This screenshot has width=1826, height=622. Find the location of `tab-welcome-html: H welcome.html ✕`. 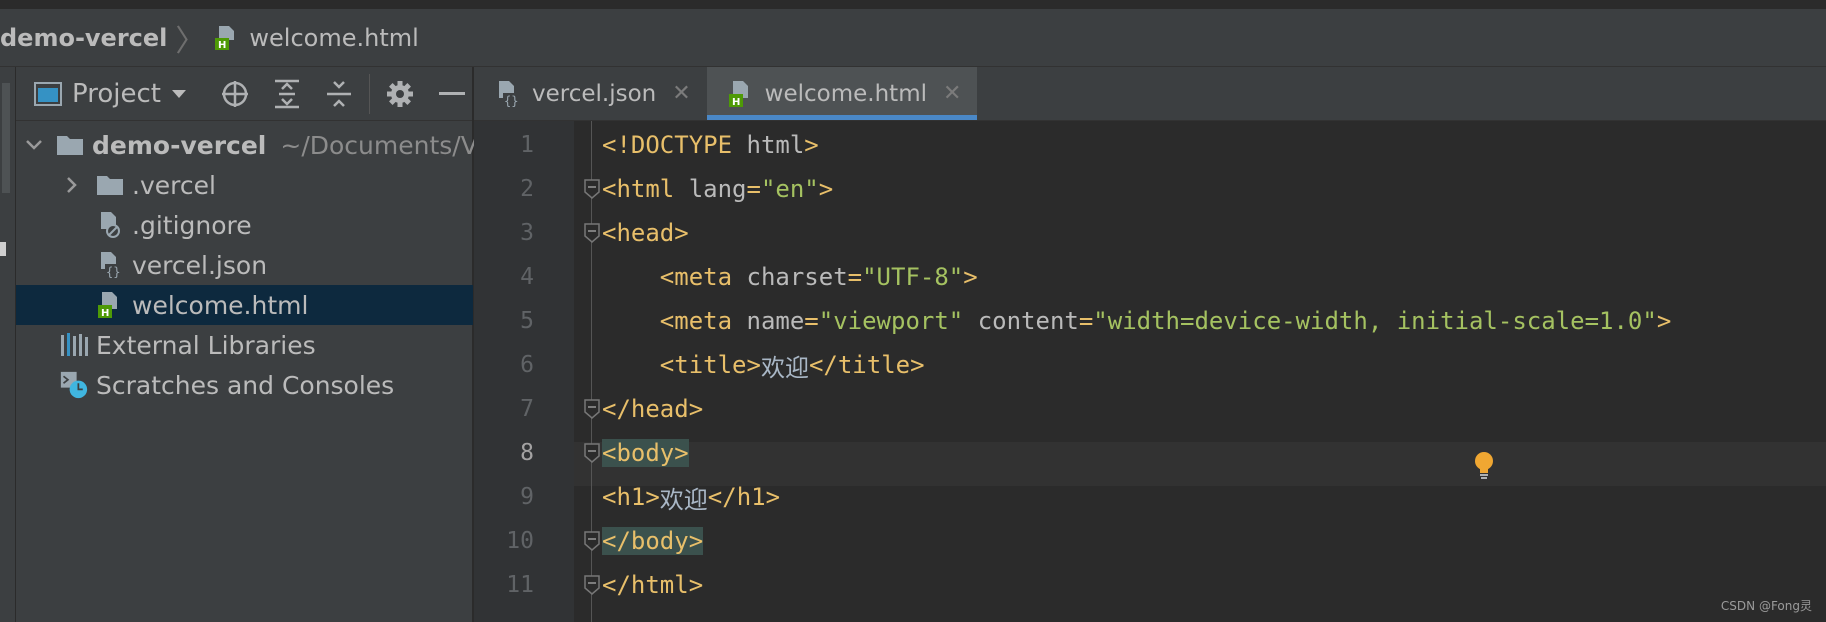

tab-welcome-html: H welcome.html ✕ is located at coordinates (842, 93).